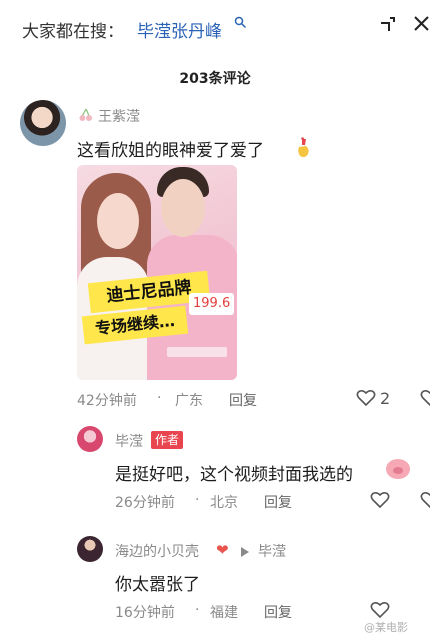  What do you see at coordinates (234, 475) in the screenshot?
I see `reply-text: 是挺好吧，这个视频封面我选的` at bounding box center [234, 475].